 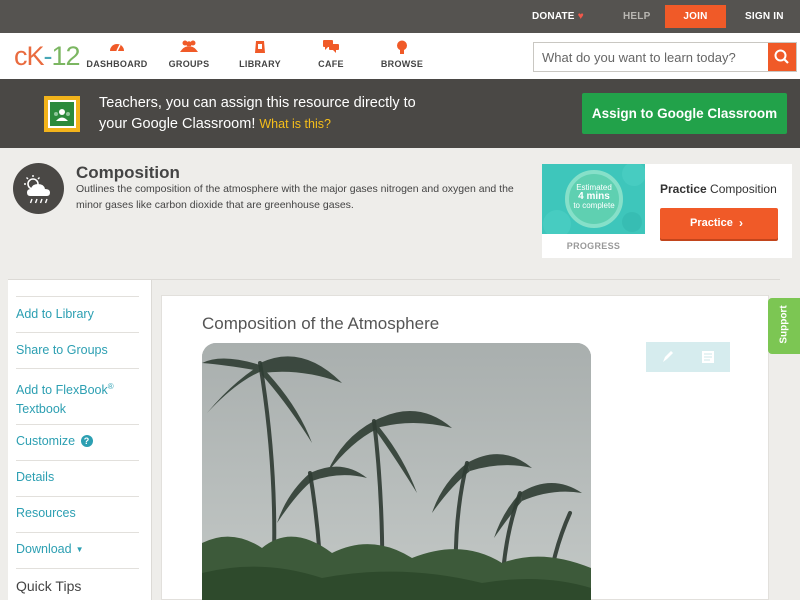 I want to click on help-link: HELP, so click(x=636, y=16).